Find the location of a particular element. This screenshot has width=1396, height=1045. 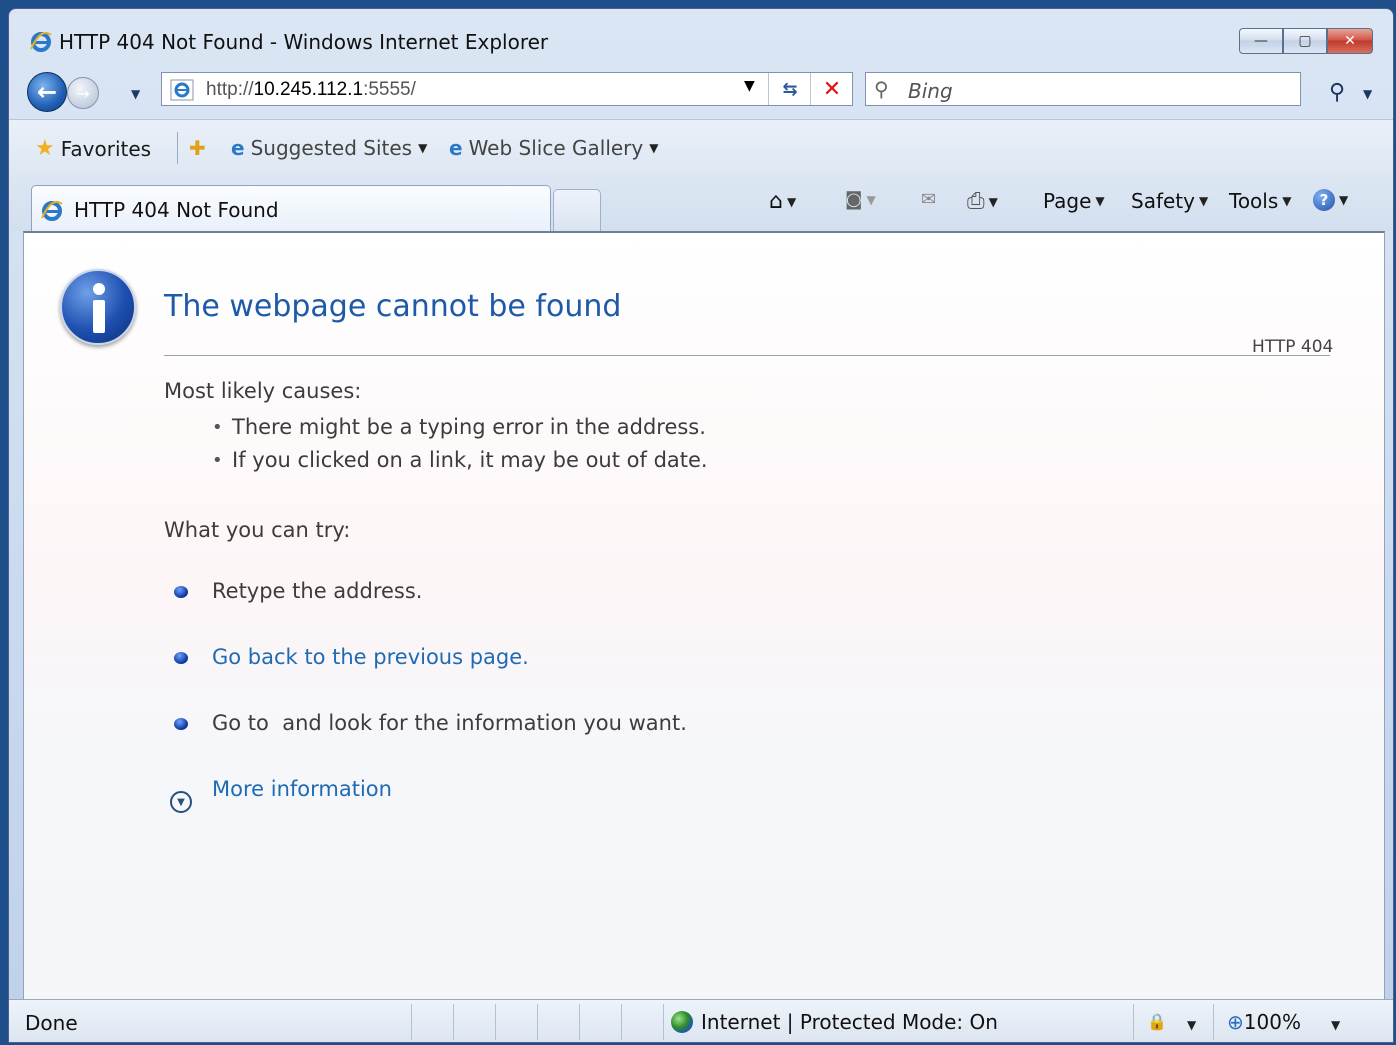

close-icon: ✕ is located at coordinates (1350, 41).